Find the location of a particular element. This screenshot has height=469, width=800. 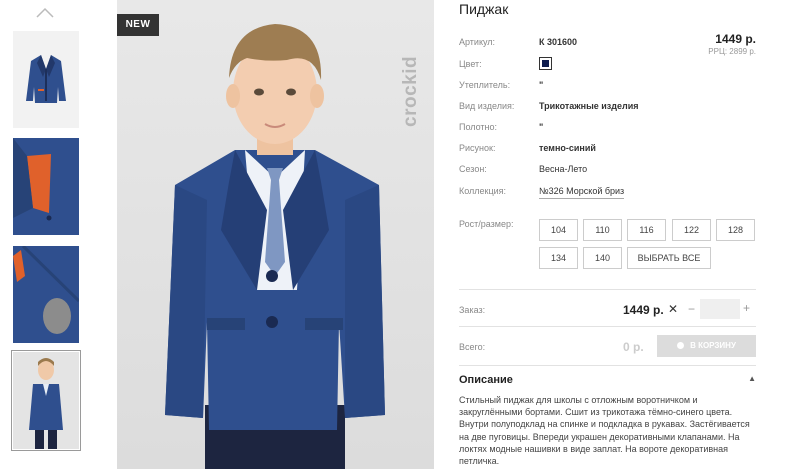

attribute-value: Весна-Лето is located at coordinates (563, 169).